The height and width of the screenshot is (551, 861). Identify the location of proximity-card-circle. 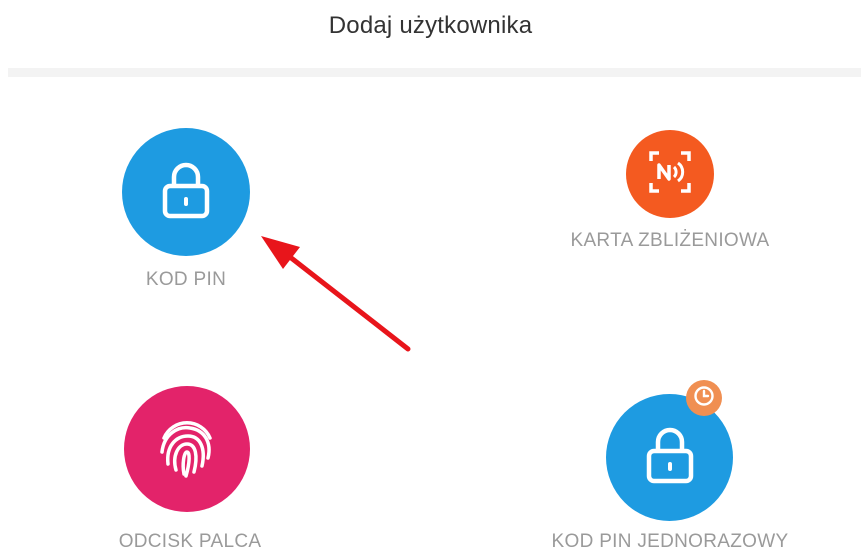
(670, 174).